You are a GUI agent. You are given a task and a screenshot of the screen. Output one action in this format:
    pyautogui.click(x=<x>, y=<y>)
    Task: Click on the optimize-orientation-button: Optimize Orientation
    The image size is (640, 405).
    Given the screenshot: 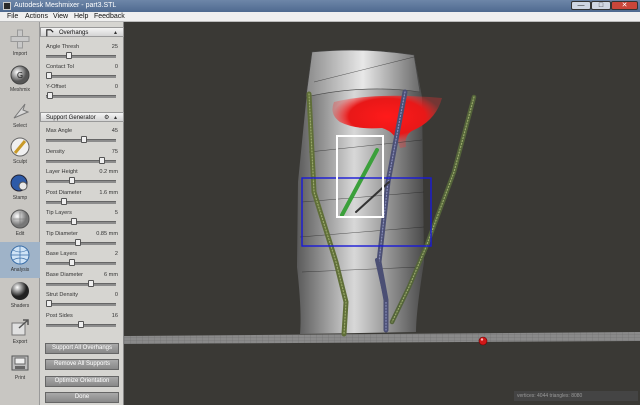 What is the action you would take?
    pyautogui.click(x=82, y=381)
    